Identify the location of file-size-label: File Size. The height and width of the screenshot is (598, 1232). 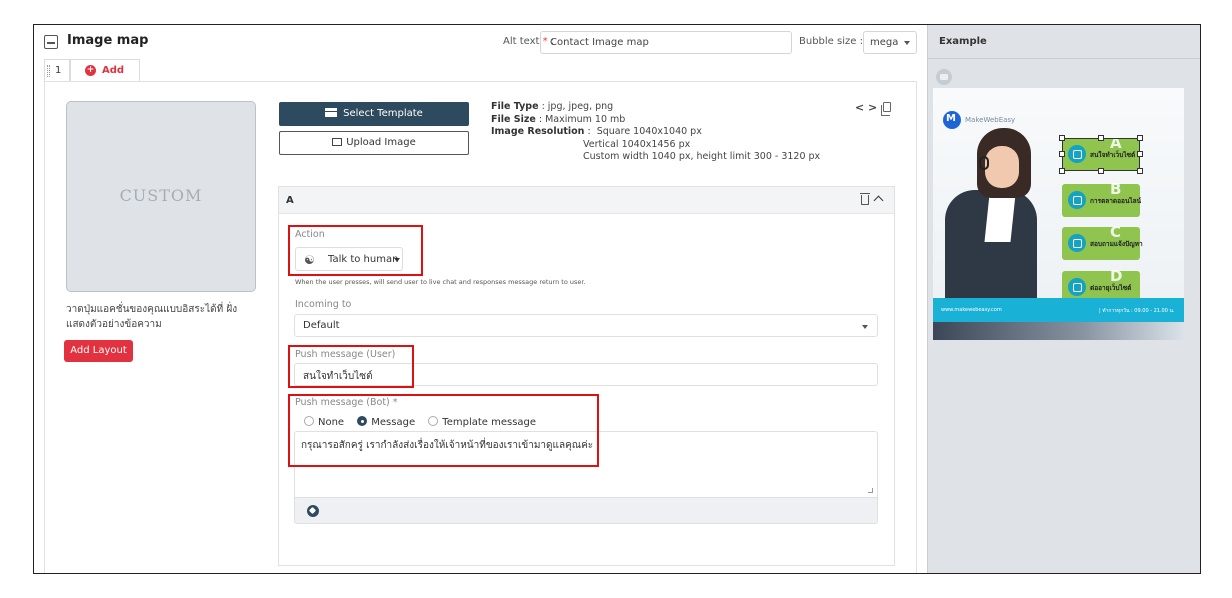
(513, 119).